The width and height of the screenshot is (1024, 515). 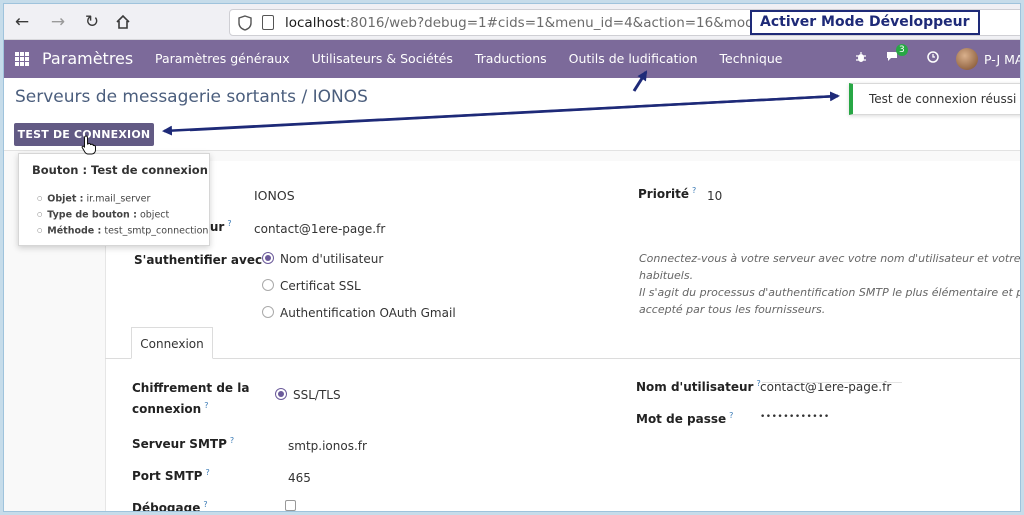 I want to click on back-arrow-icon: ←, so click(x=22, y=22).